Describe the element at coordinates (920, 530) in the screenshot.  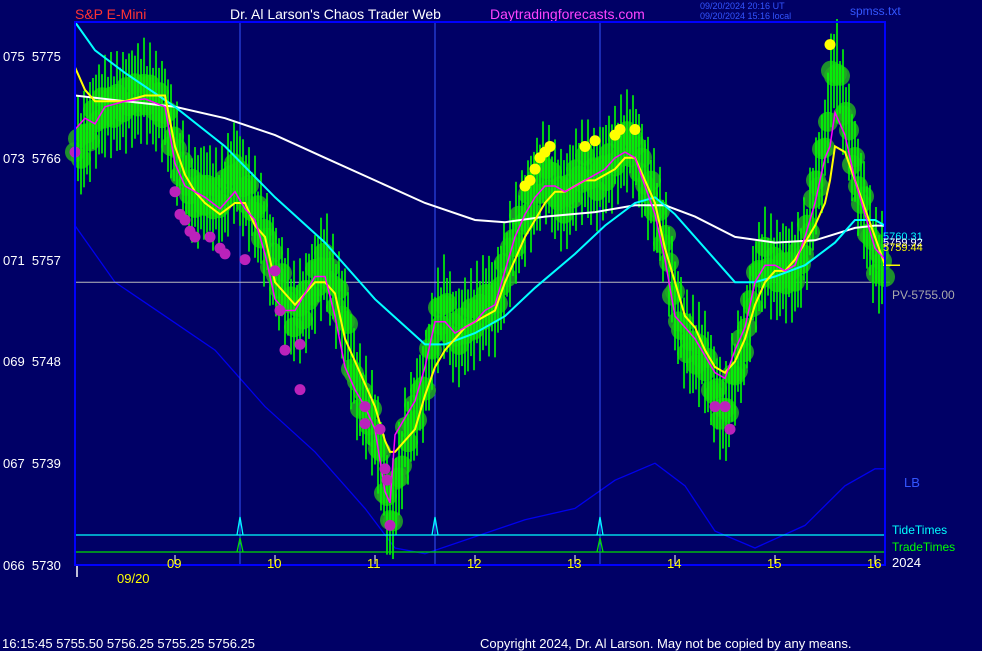
I see `tide-times-label: TideTimes` at that location.